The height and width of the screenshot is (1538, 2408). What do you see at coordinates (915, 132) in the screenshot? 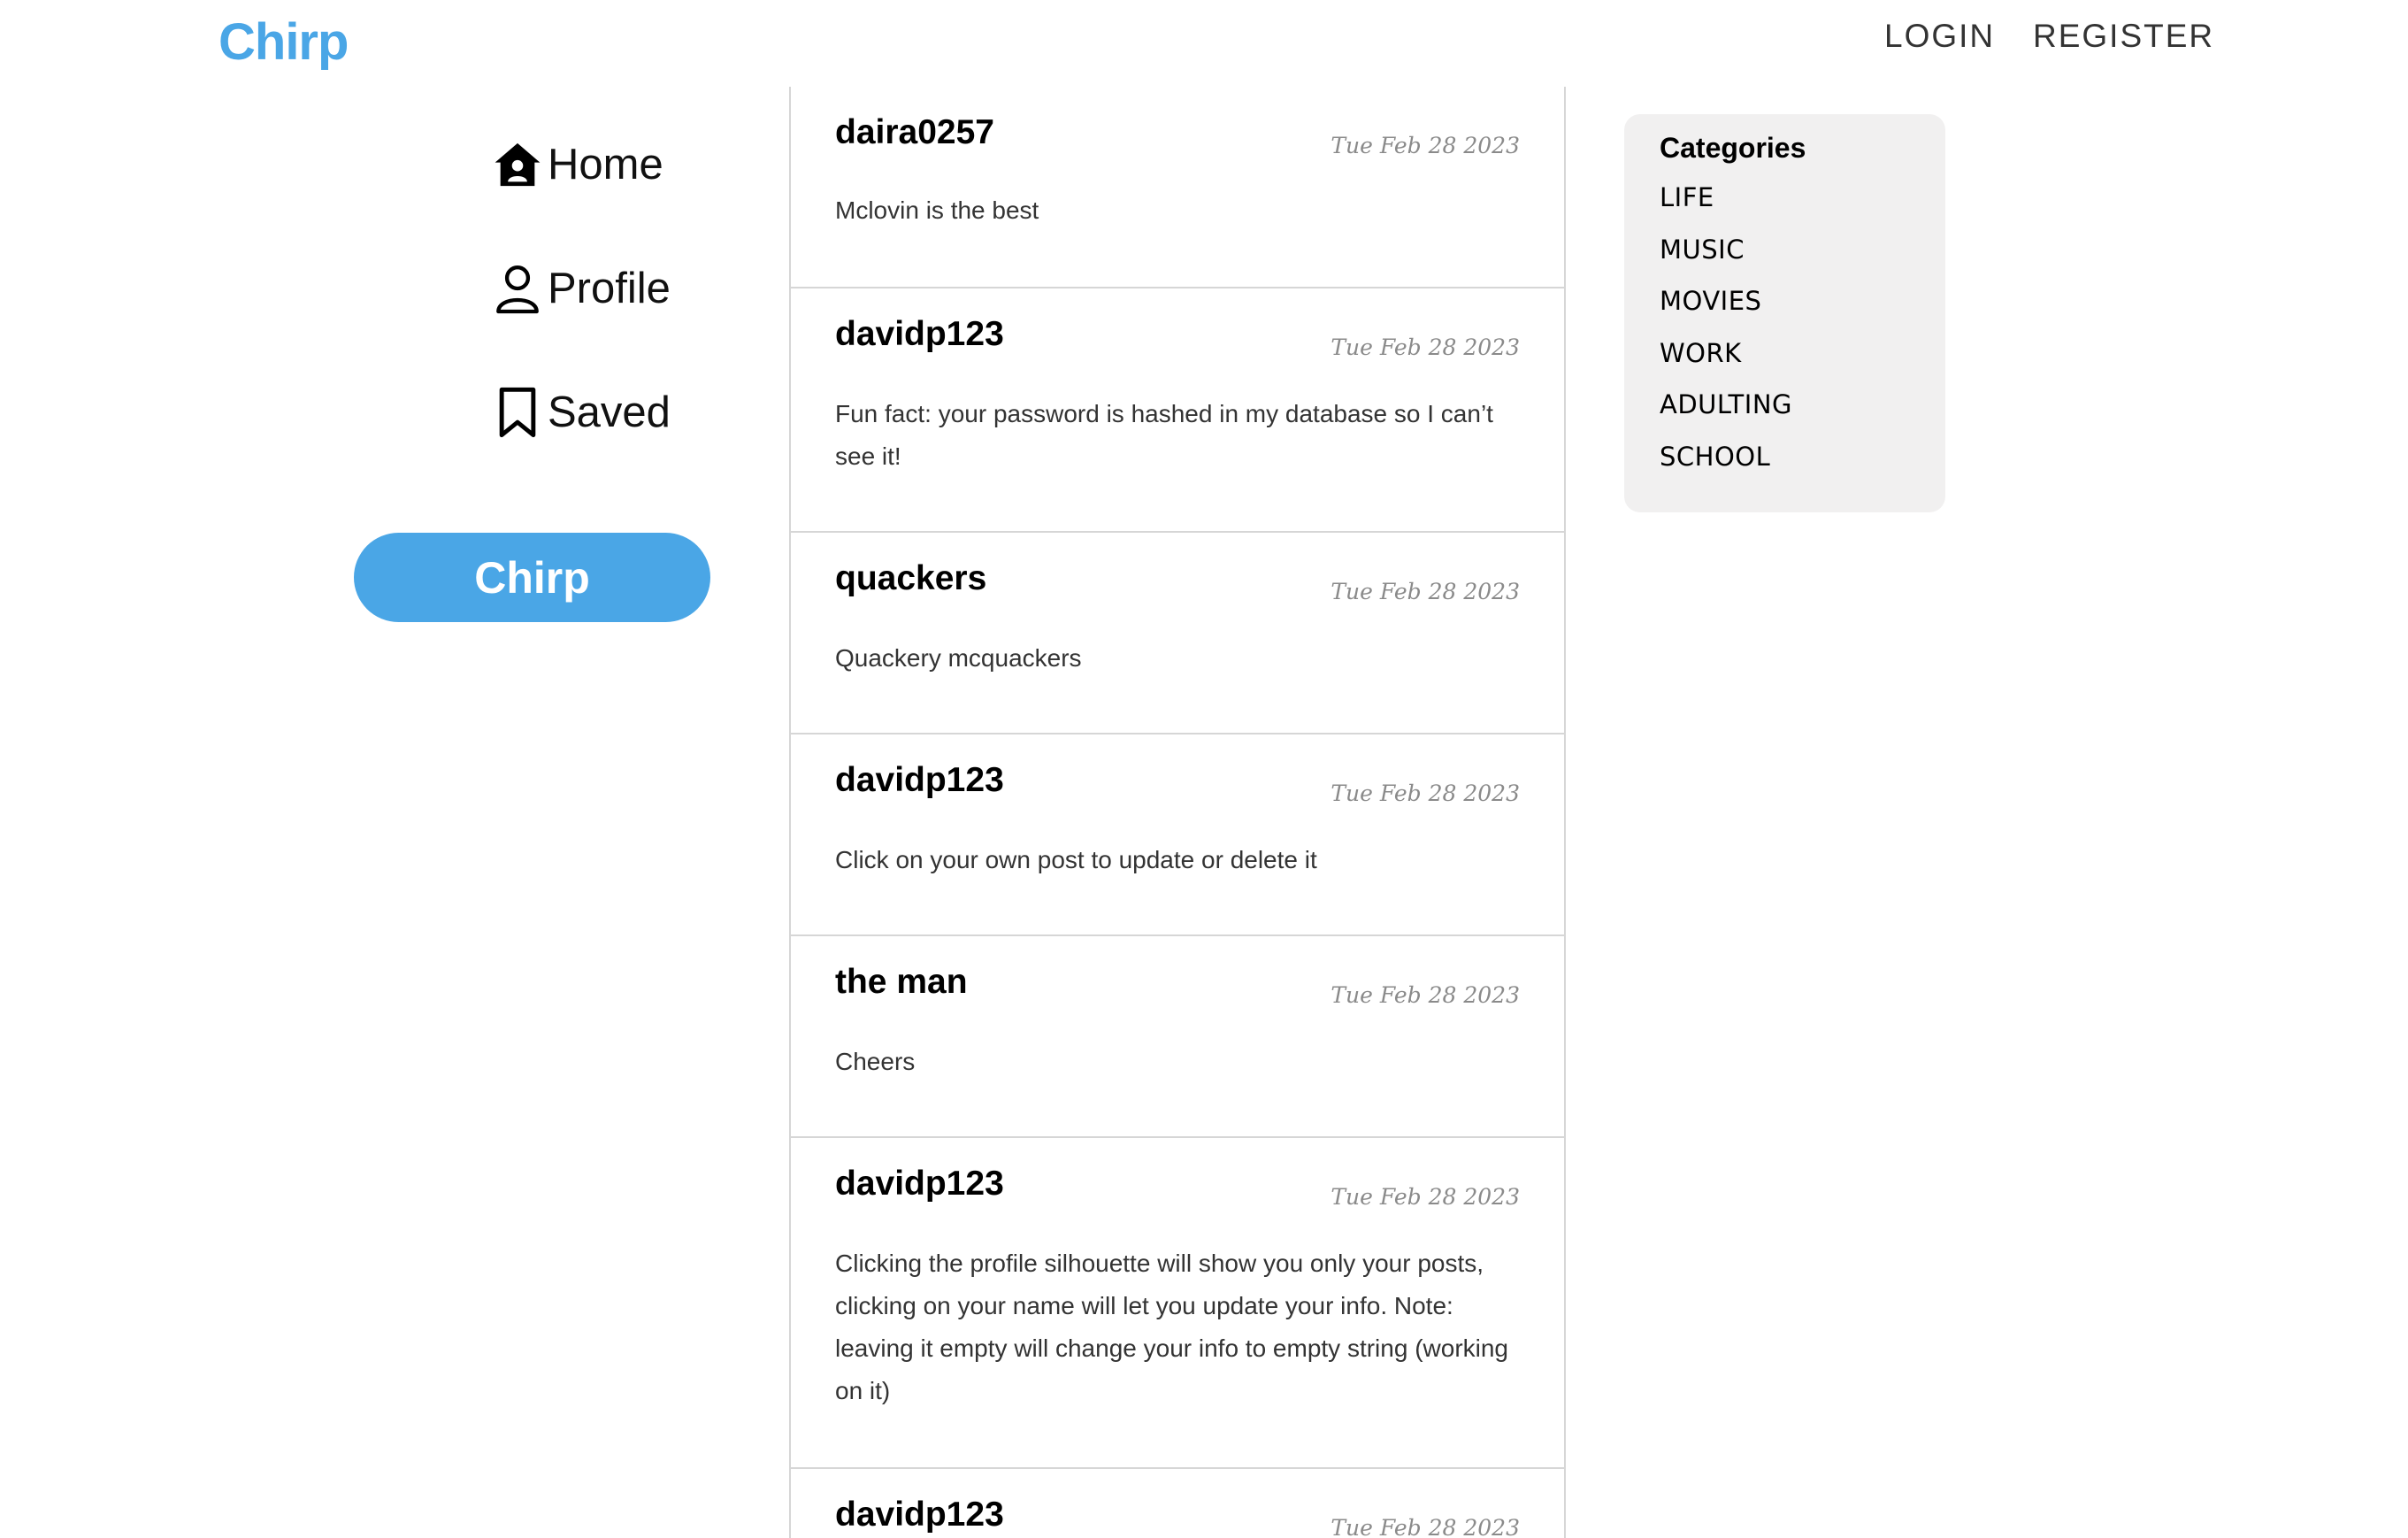
I see `post-author: daira0257` at bounding box center [915, 132].